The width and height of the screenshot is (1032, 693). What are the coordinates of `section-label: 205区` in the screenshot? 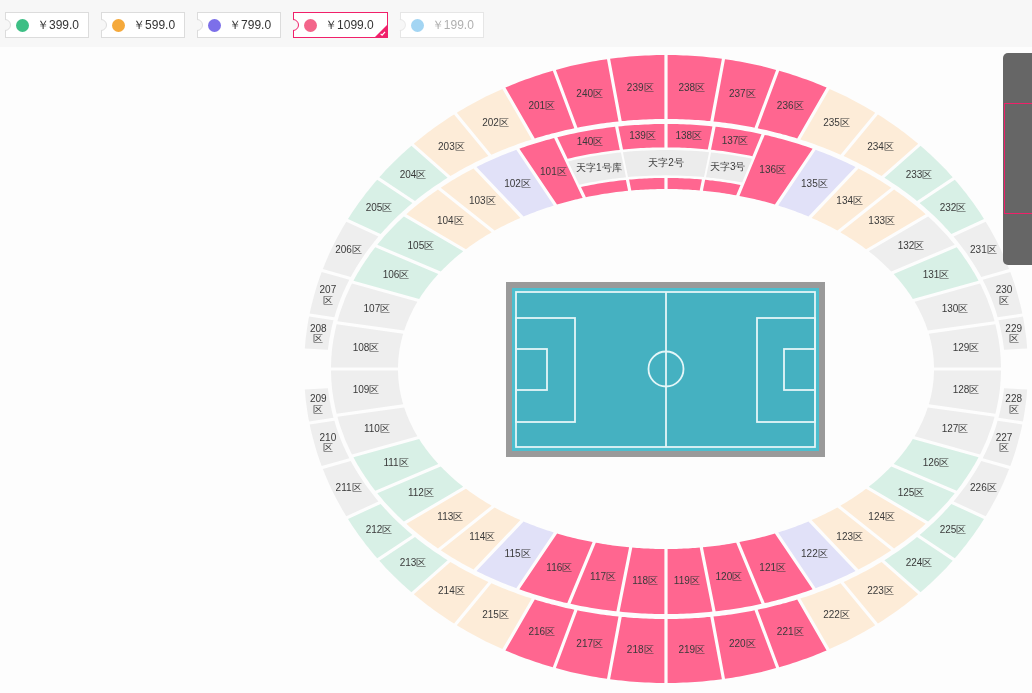 It's located at (379, 208).